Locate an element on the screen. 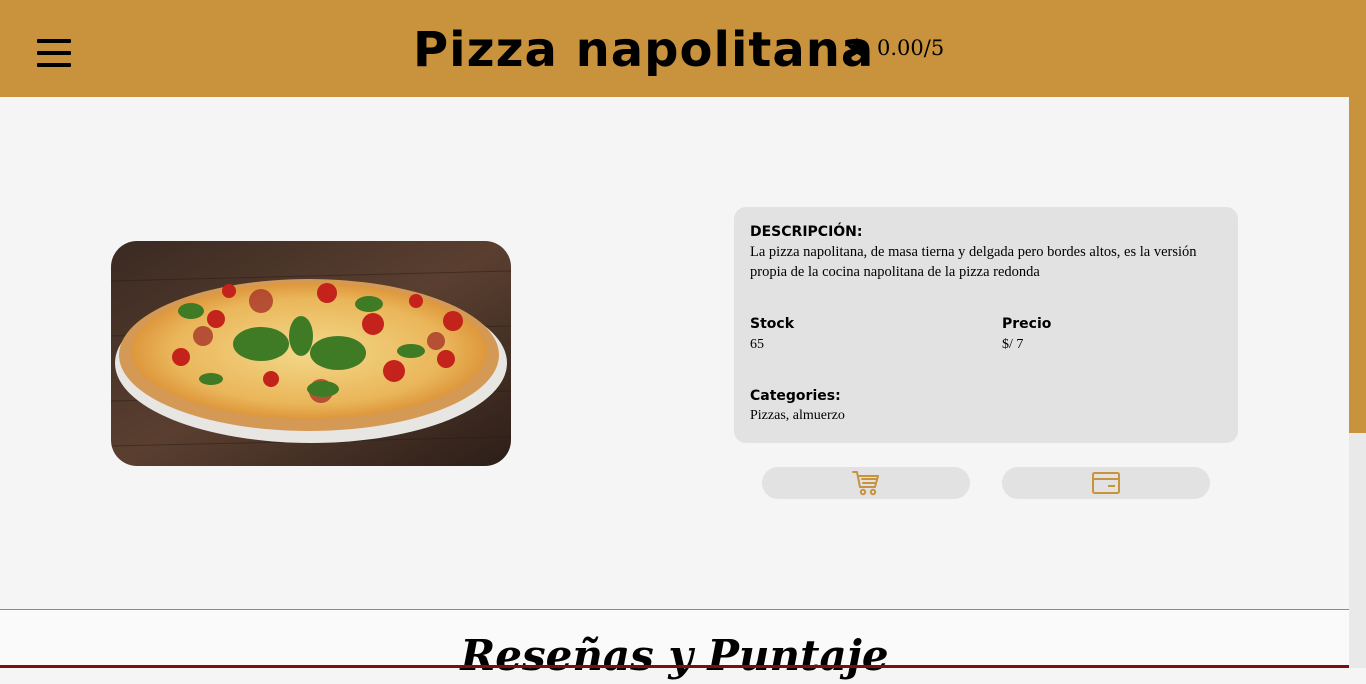  app-header: Pizza napolitana 0.00/5 is located at coordinates (683, 48).